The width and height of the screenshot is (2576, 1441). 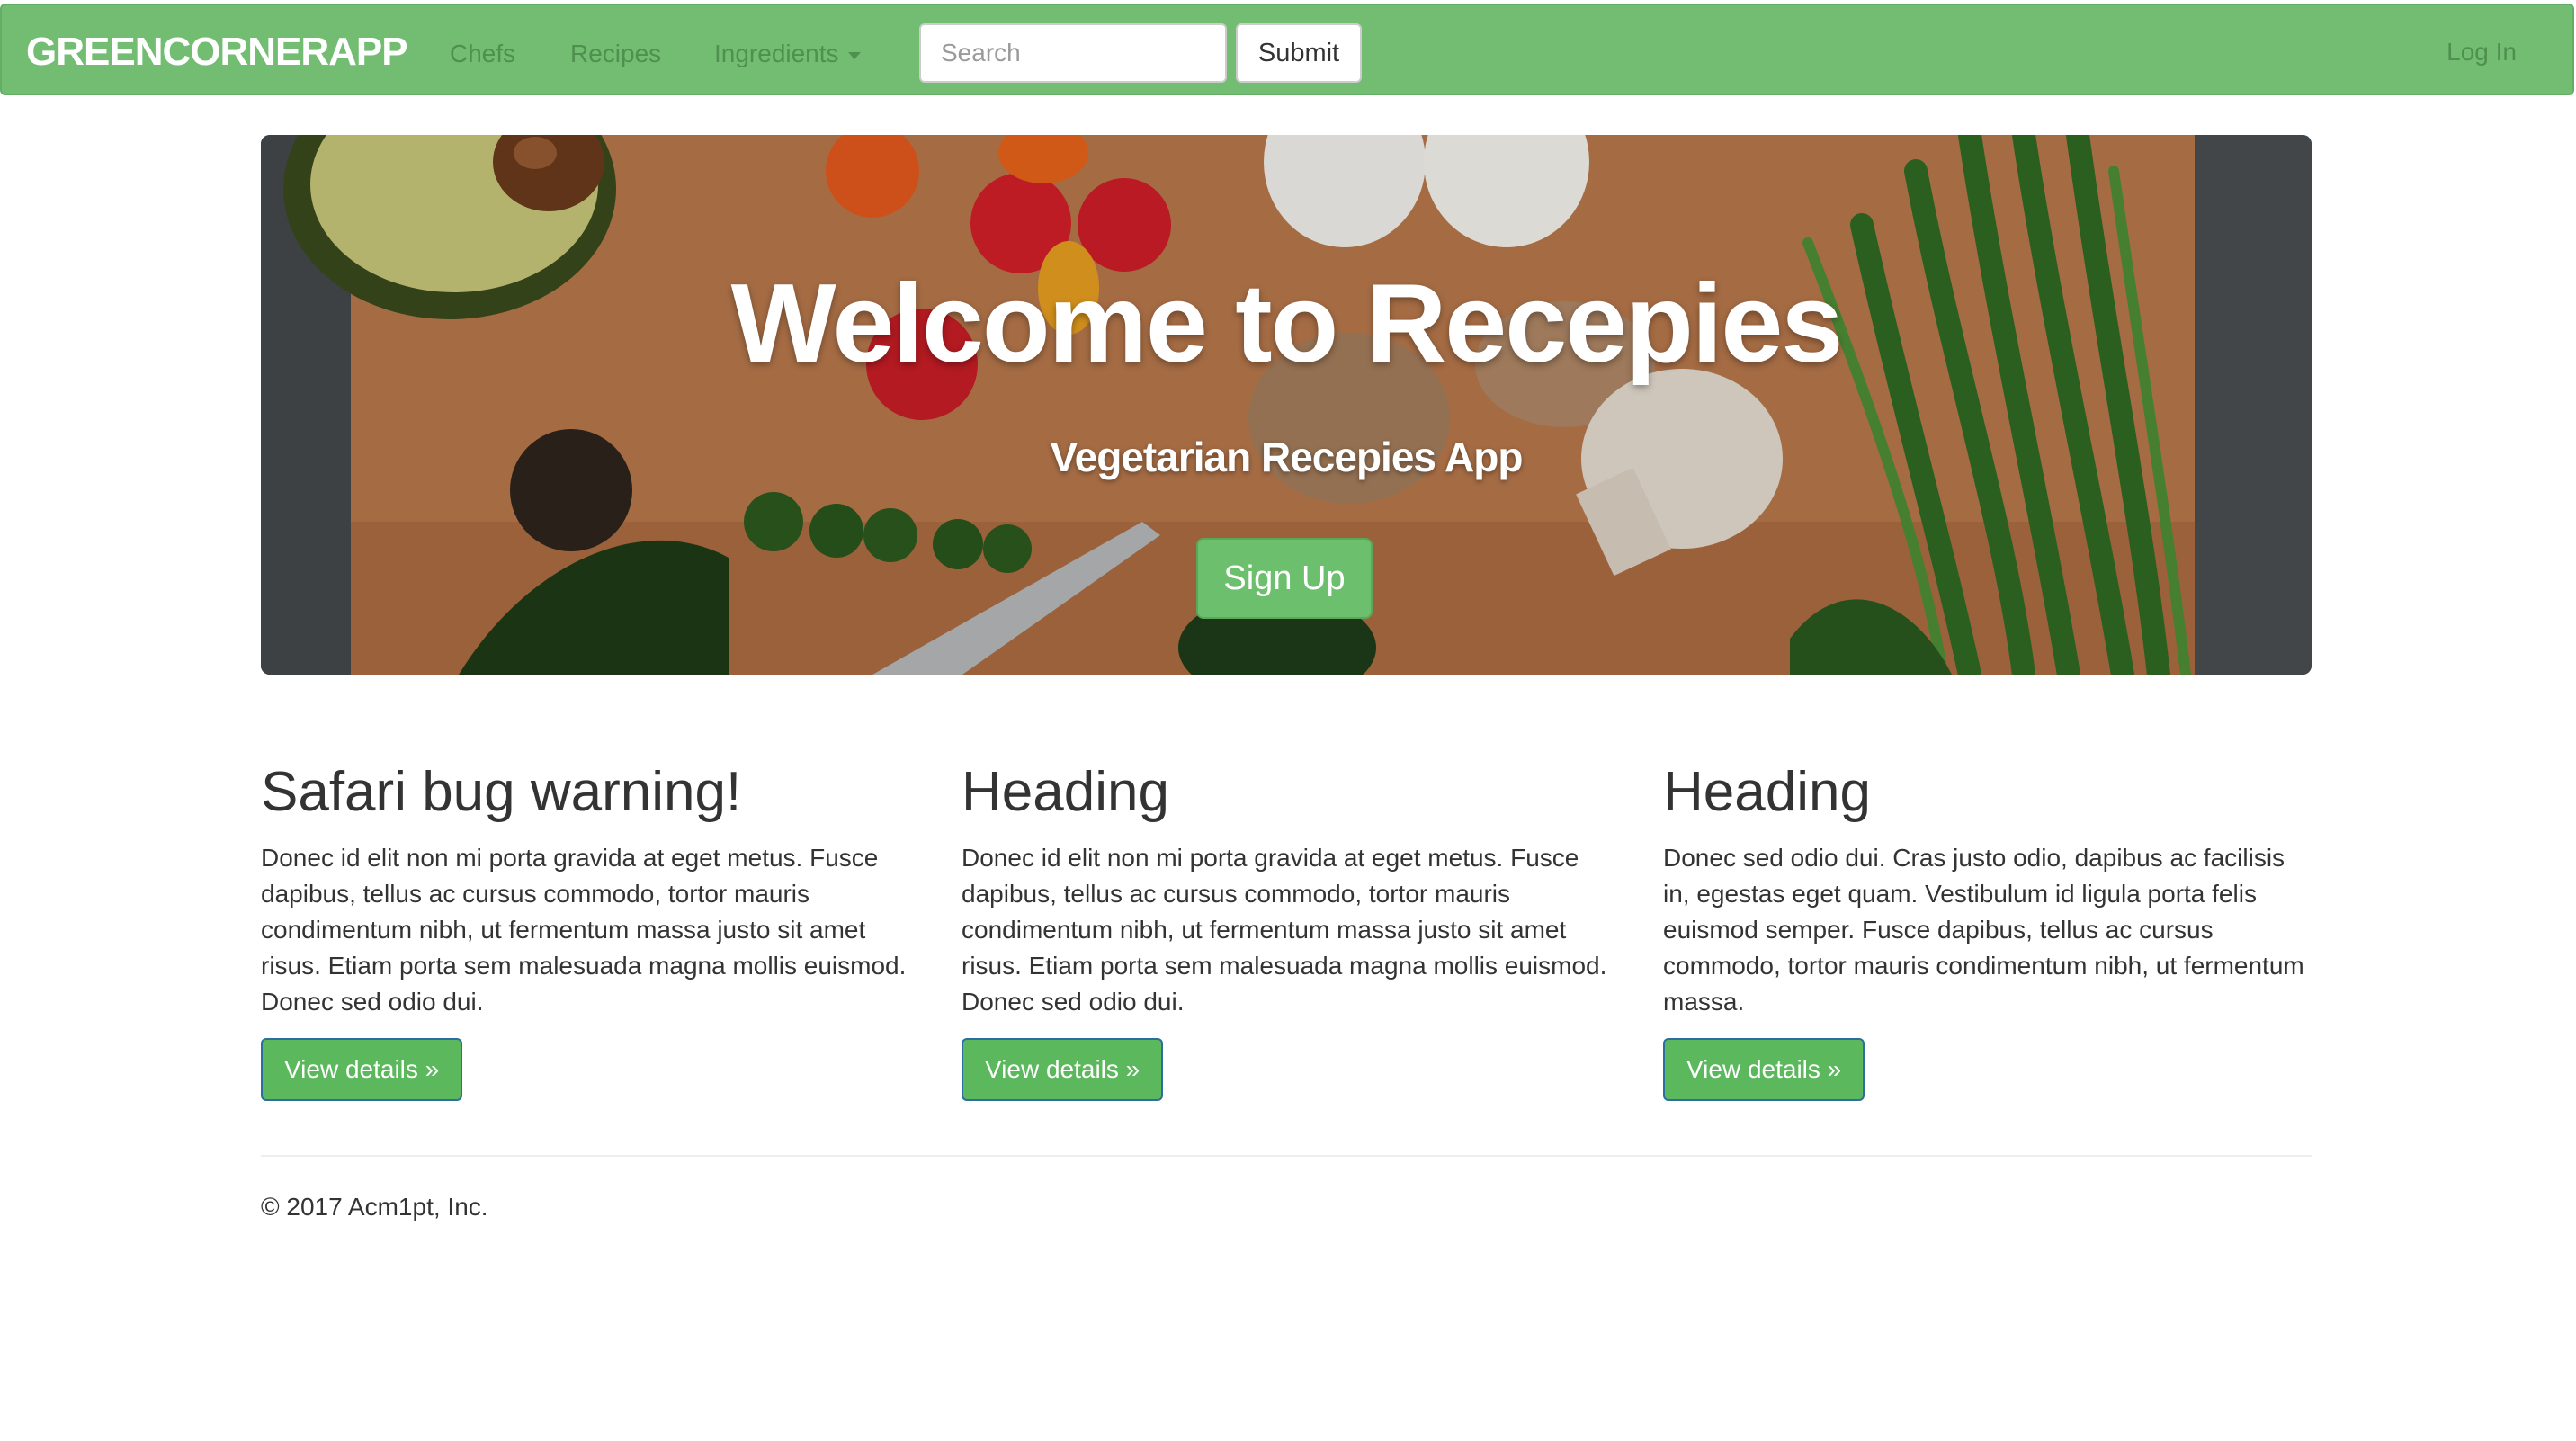 I want to click on sign-up-button: Sign Up, so click(x=1284, y=578).